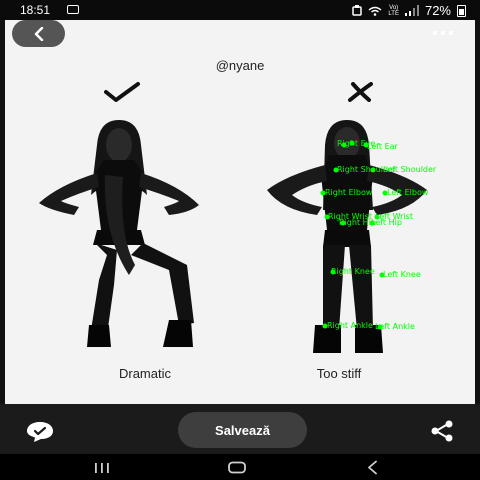 The image size is (480, 480). What do you see at coordinates (350, 325) in the screenshot?
I see `label-right-ankle: Right Ankle` at bounding box center [350, 325].